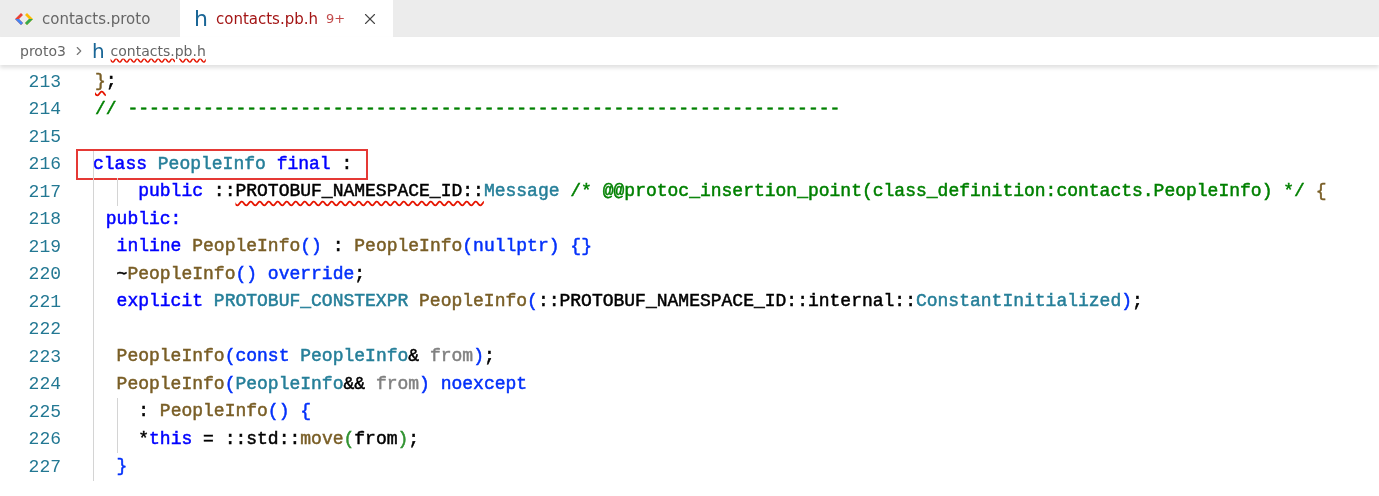 This screenshot has height=496, width=1379. What do you see at coordinates (44, 109) in the screenshot?
I see `line-number: 214` at bounding box center [44, 109].